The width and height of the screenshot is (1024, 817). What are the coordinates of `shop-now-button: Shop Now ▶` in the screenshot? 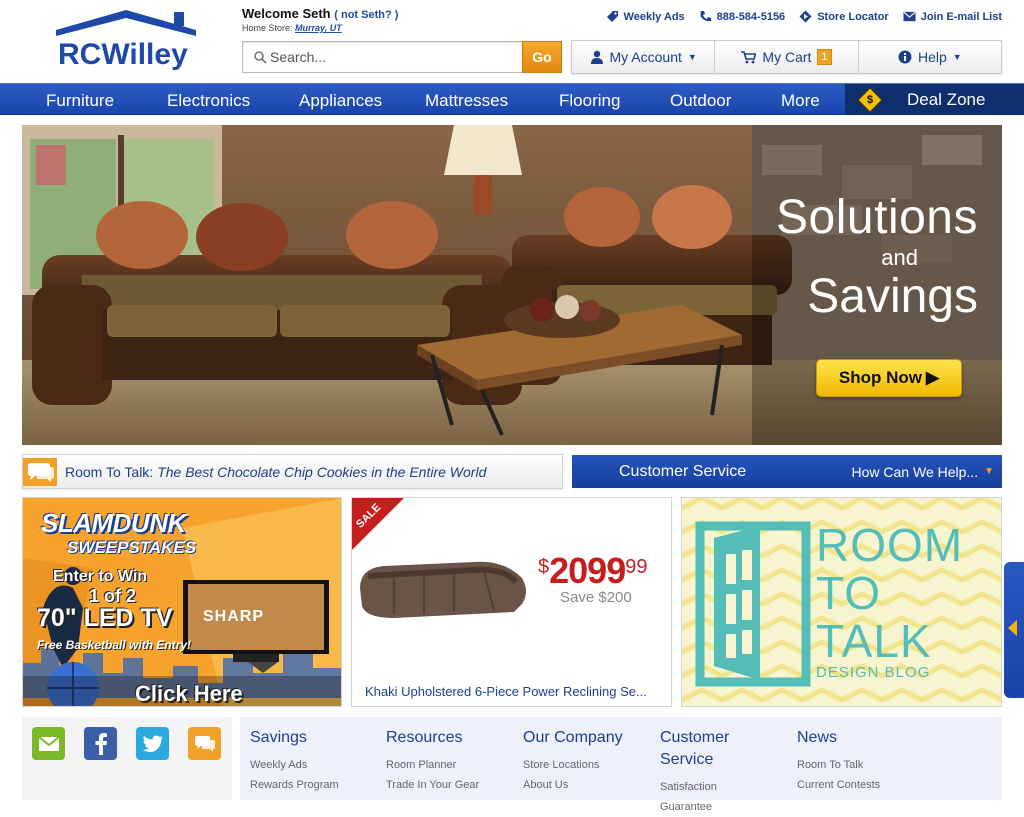 It's located at (889, 378).